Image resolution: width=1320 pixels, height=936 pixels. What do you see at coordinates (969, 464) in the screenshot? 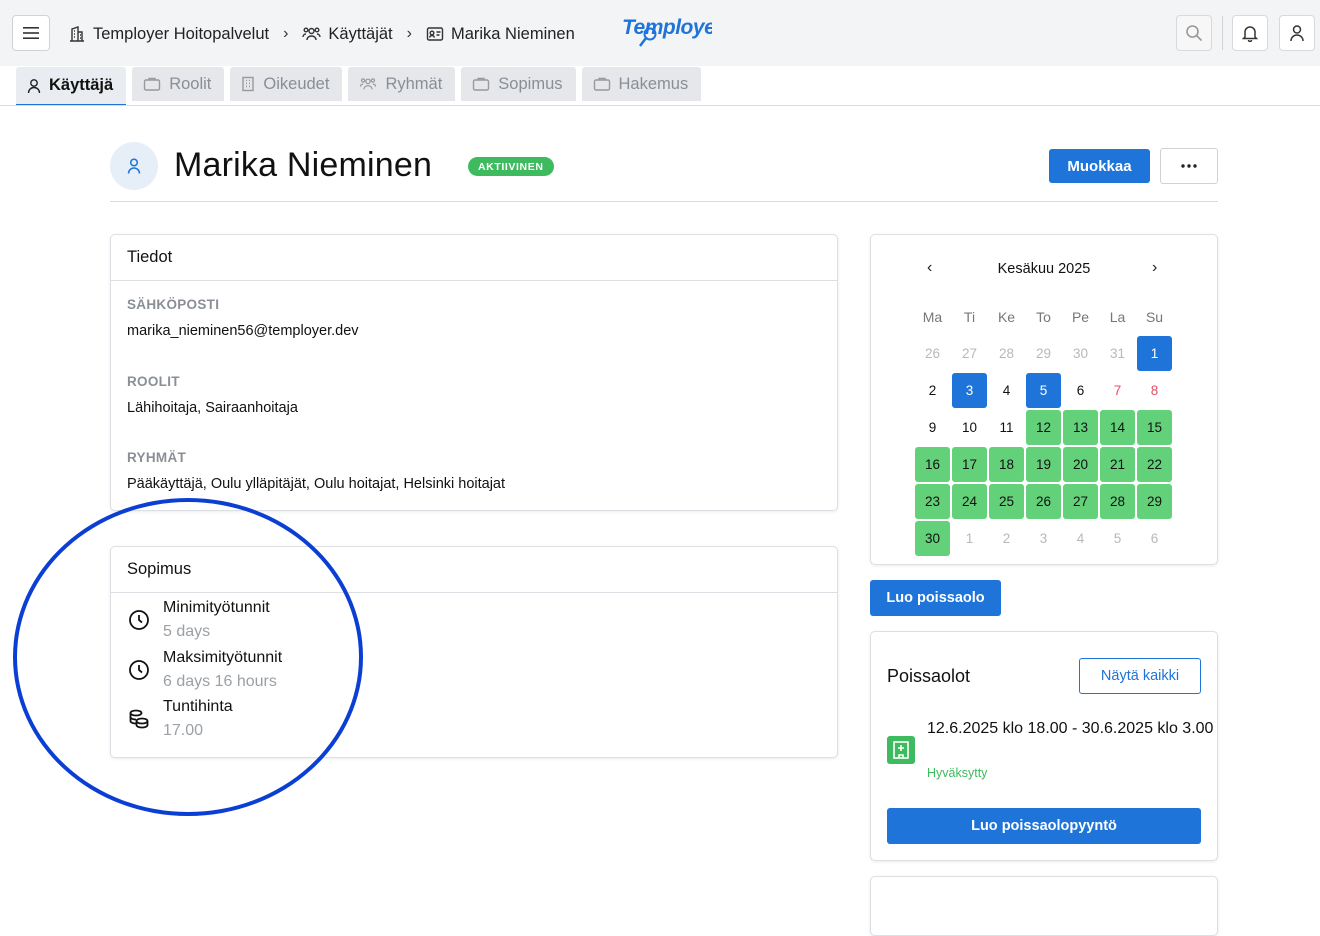
I see `calendar-day: 17` at bounding box center [969, 464].